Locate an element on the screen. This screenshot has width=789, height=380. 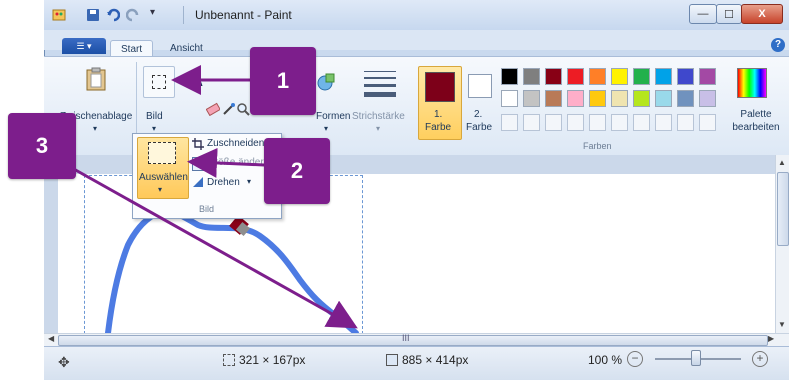
color2-label-line1: 2. is located at coordinates (478, 114).